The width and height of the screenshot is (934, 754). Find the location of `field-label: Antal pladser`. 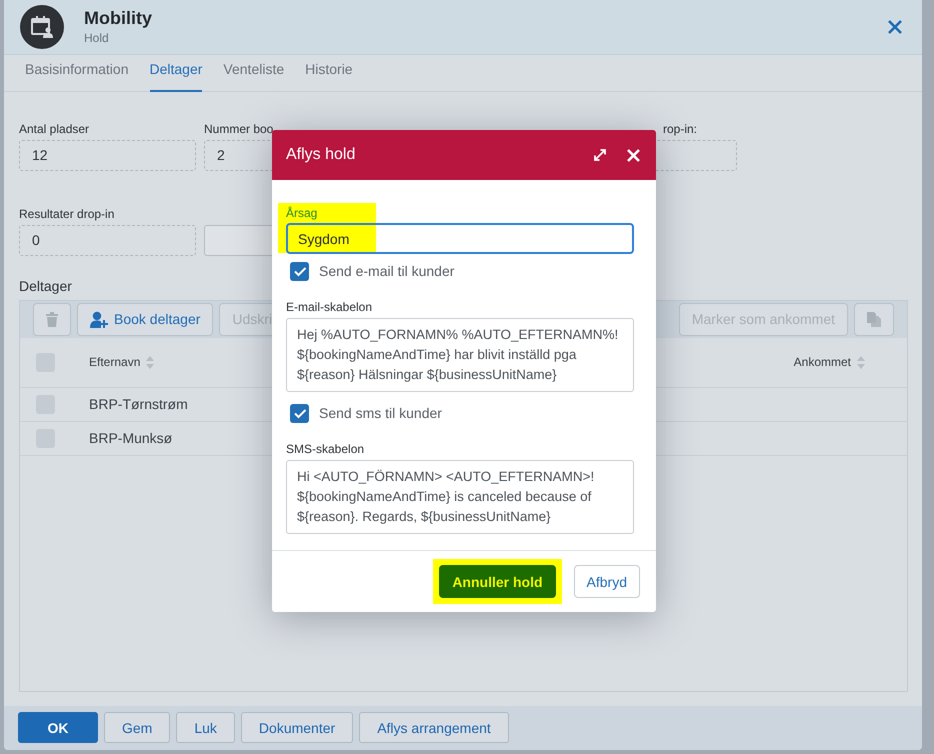

field-label: Antal pladser is located at coordinates (54, 129).